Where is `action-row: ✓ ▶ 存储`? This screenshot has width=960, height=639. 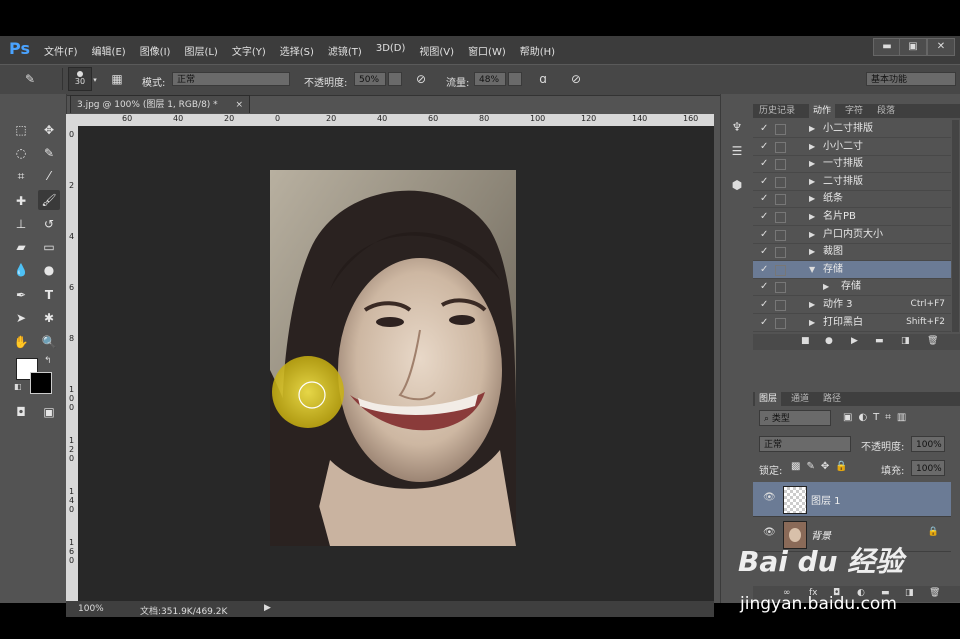 action-row: ✓ ▶ 存储 is located at coordinates (852, 287).